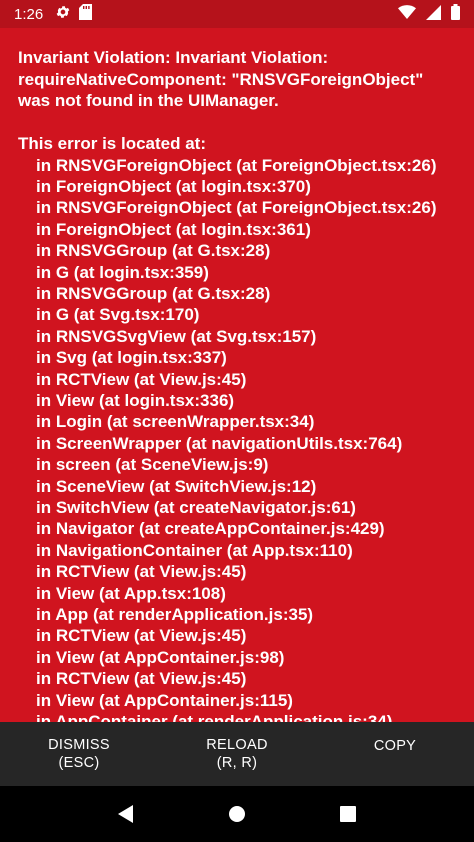  What do you see at coordinates (79, 745) in the screenshot?
I see `dismiss-label: DISMISS` at bounding box center [79, 745].